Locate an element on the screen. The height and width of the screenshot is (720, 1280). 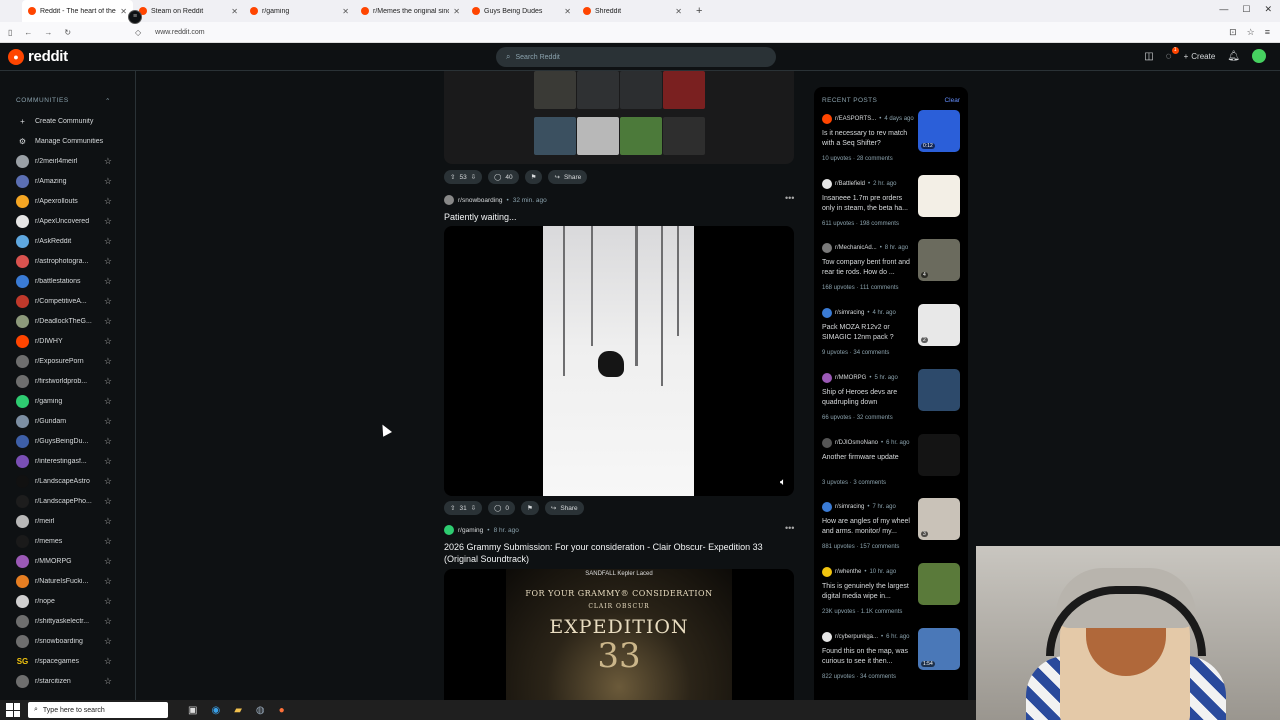
create-button: + Create is located at coordinates (1200, 56).